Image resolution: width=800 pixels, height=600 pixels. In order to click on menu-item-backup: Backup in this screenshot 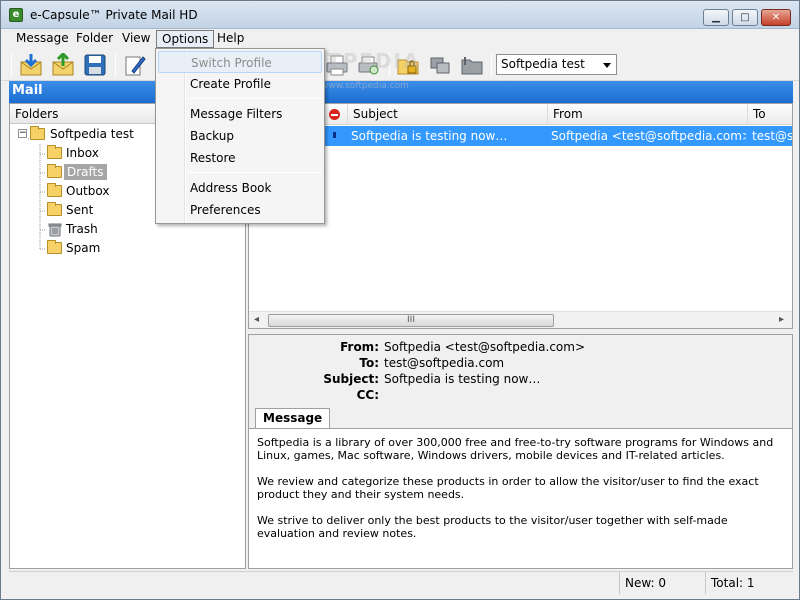, I will do `click(240, 136)`.